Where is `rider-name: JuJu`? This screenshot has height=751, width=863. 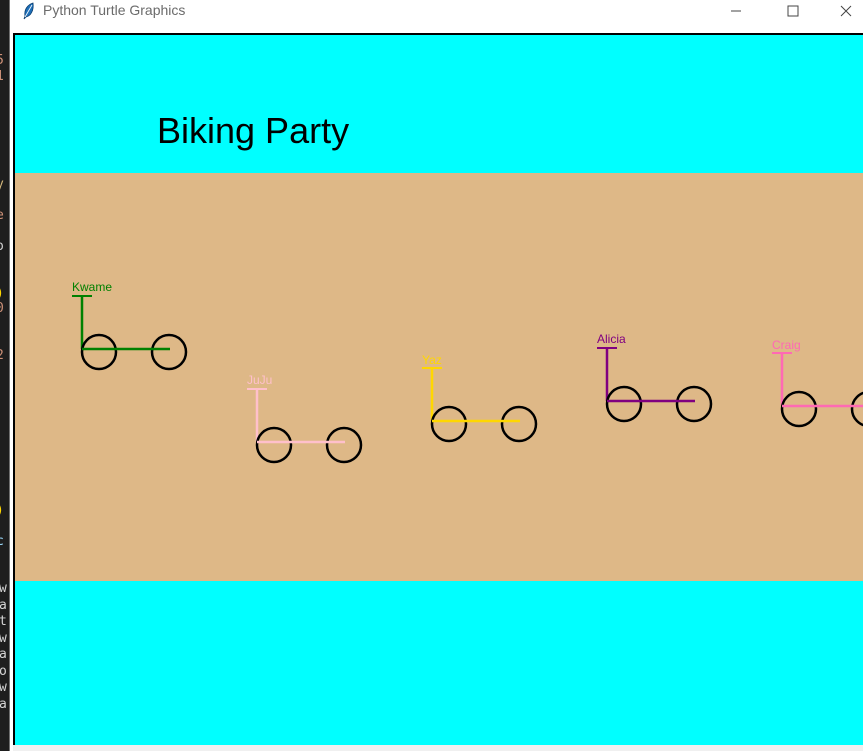 rider-name: JuJu is located at coordinates (259, 380).